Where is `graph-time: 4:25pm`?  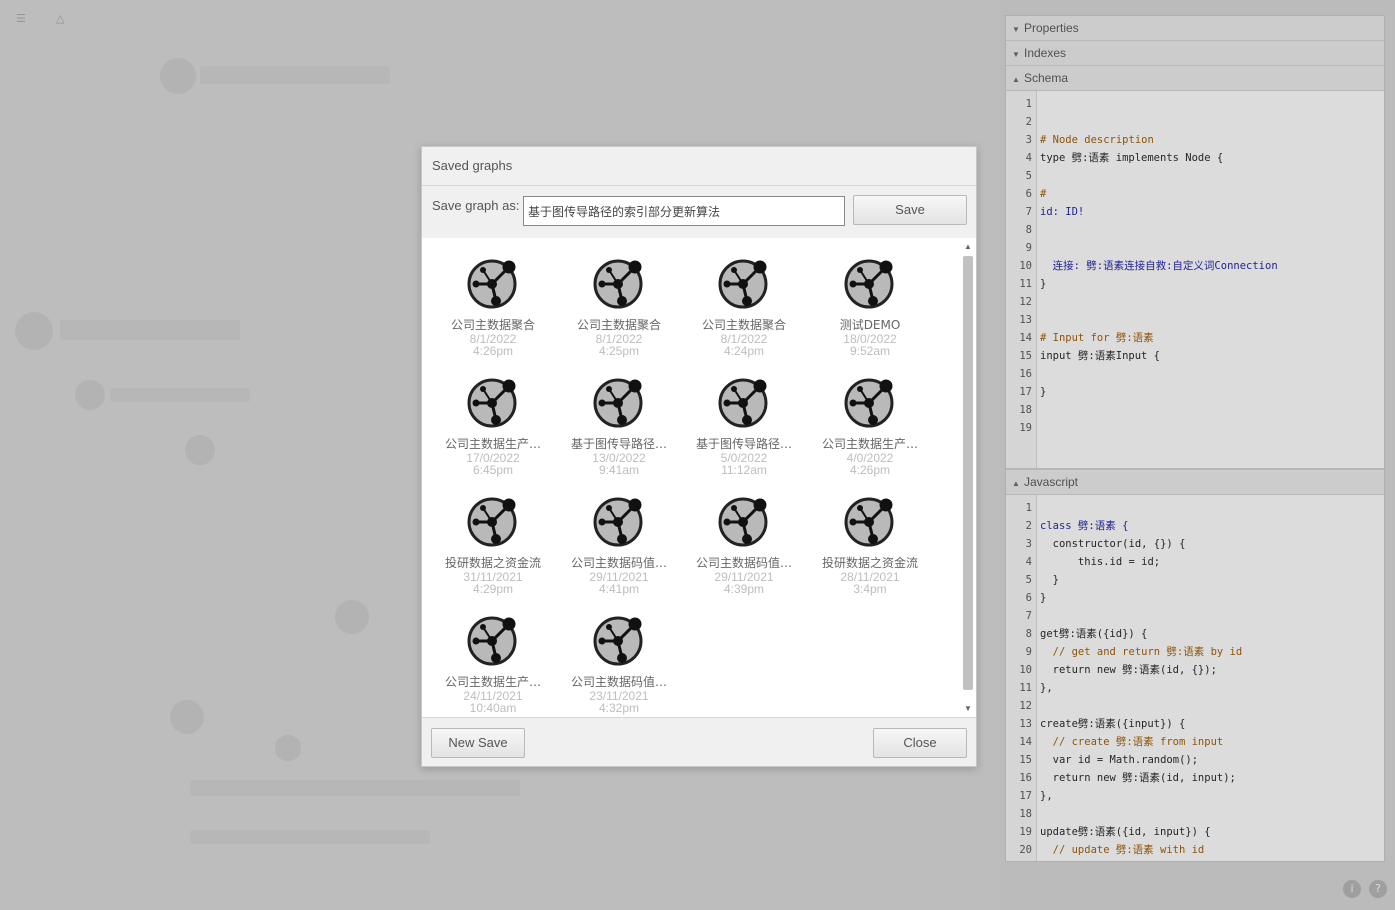 graph-time: 4:25pm is located at coordinates (619, 351).